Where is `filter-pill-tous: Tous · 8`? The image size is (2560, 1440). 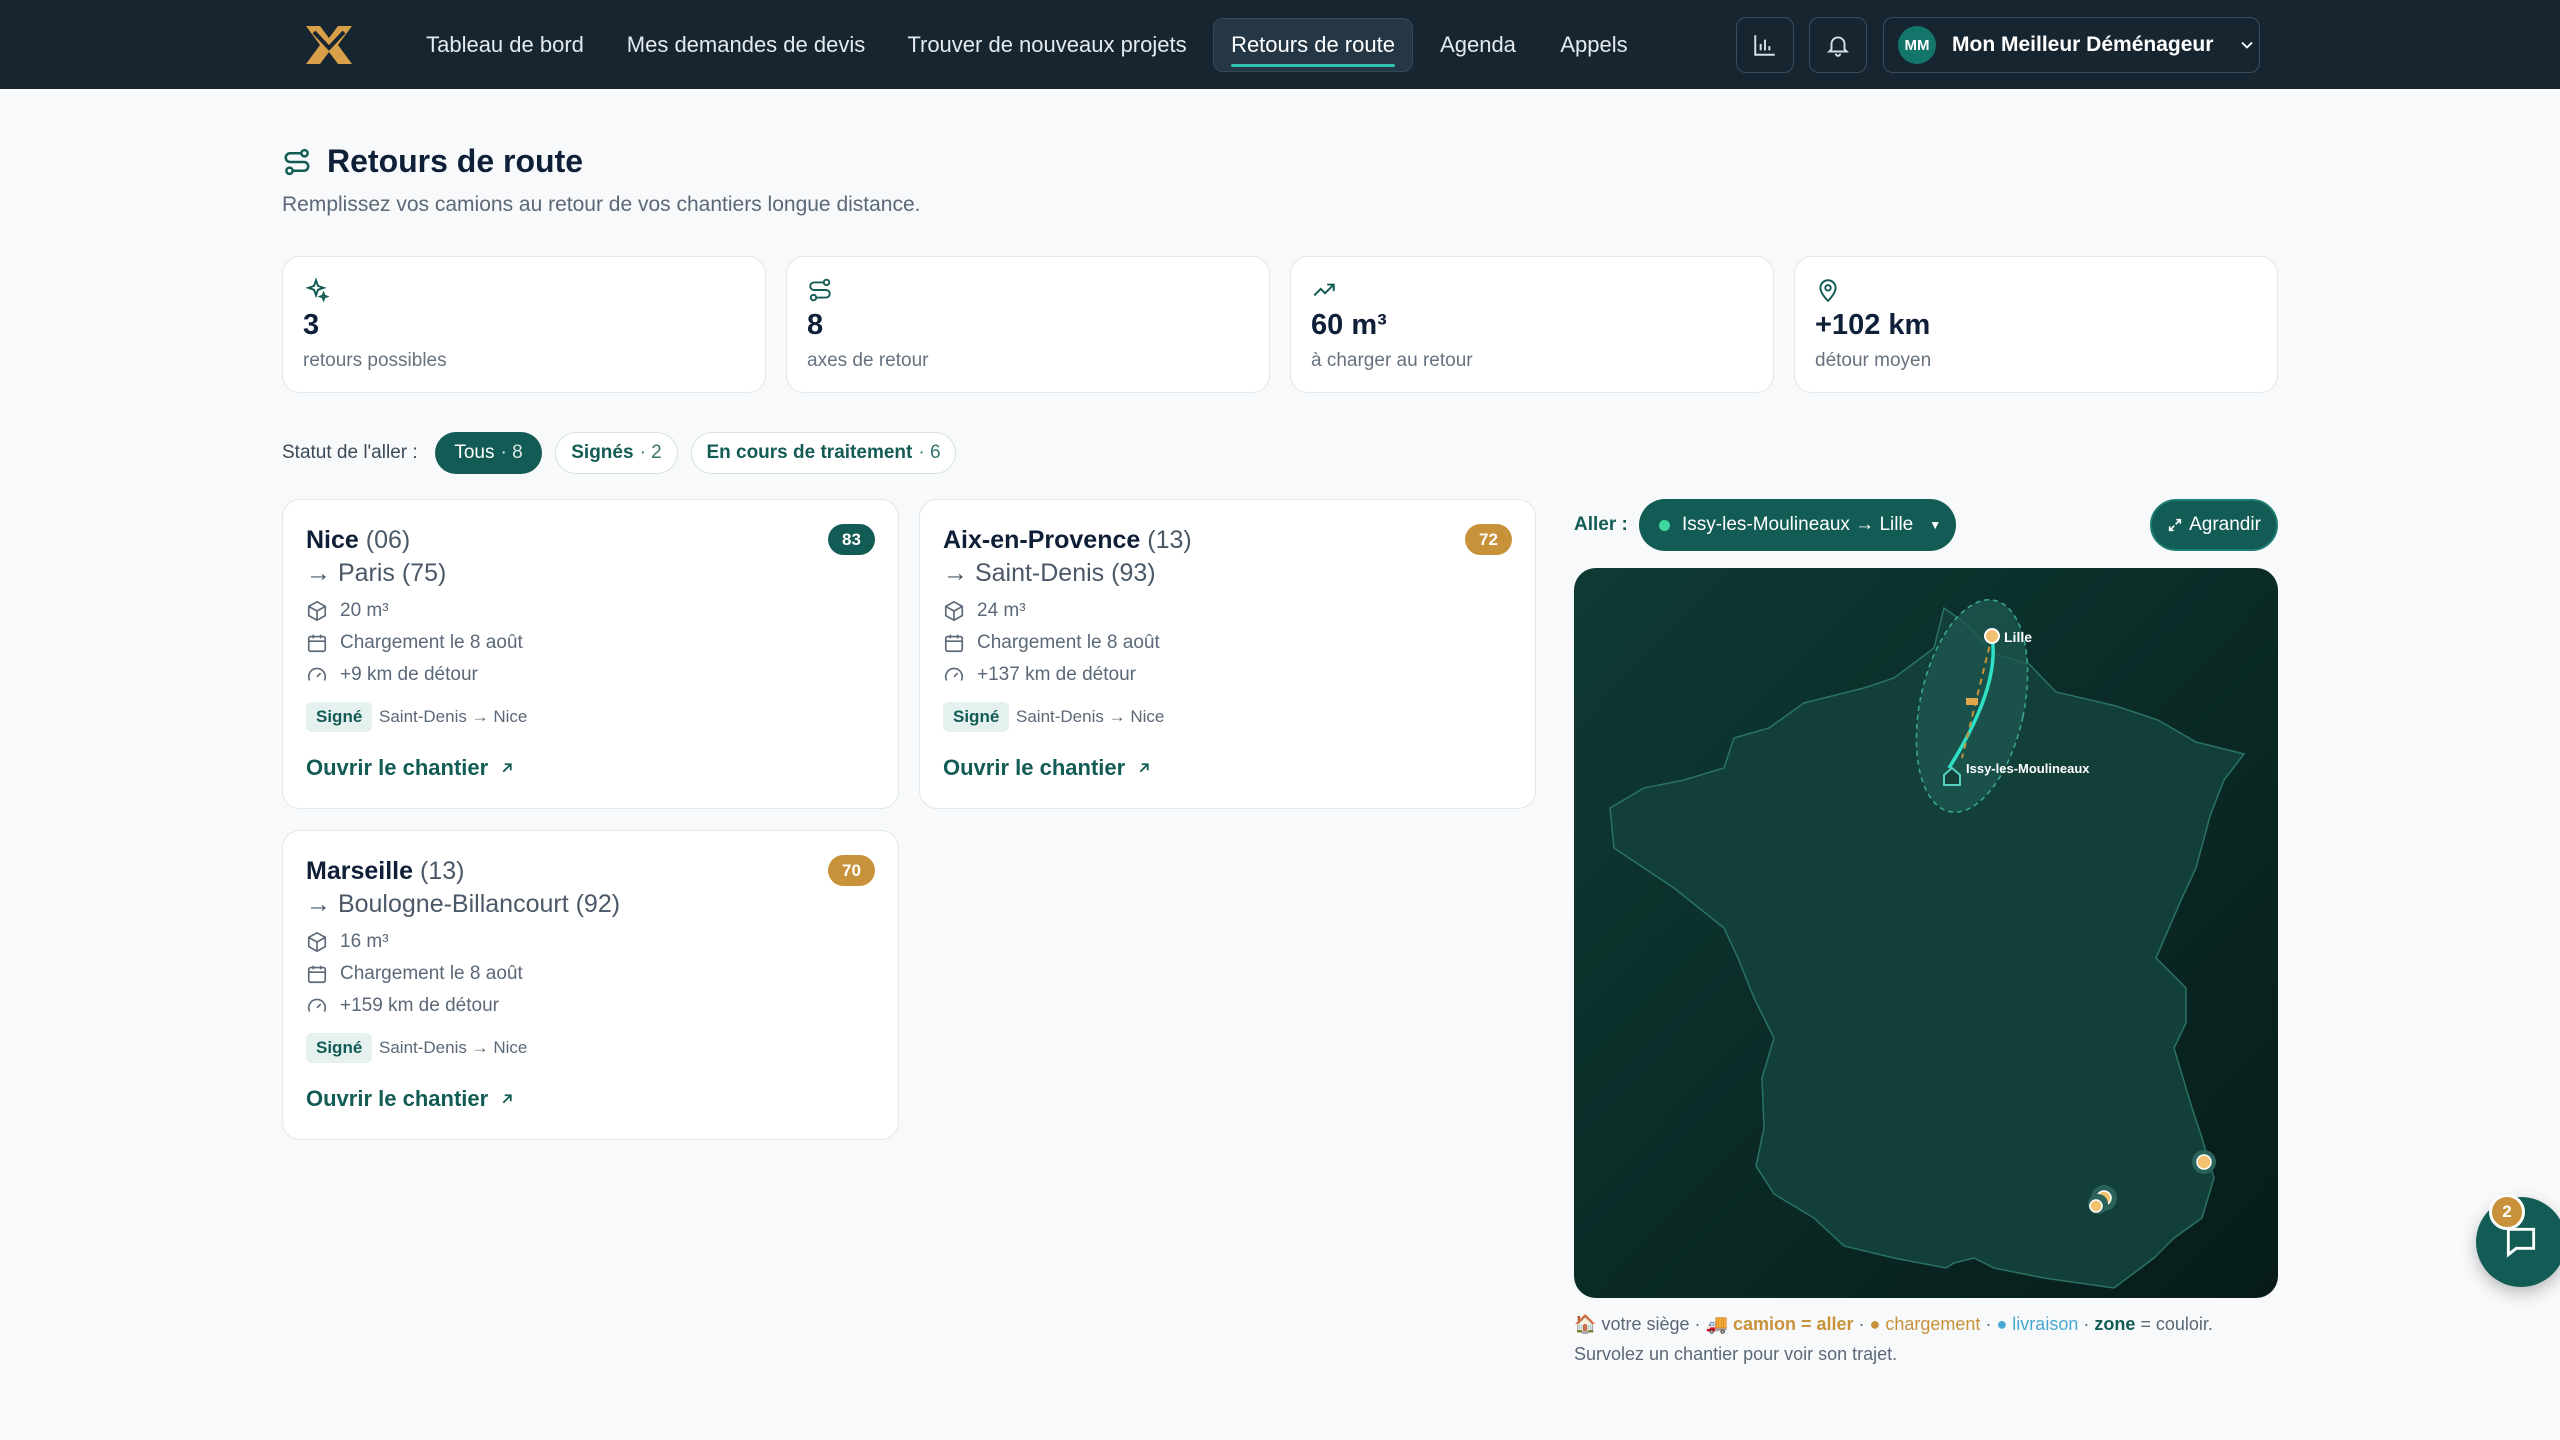 filter-pill-tous: Tous · 8 is located at coordinates (488, 453).